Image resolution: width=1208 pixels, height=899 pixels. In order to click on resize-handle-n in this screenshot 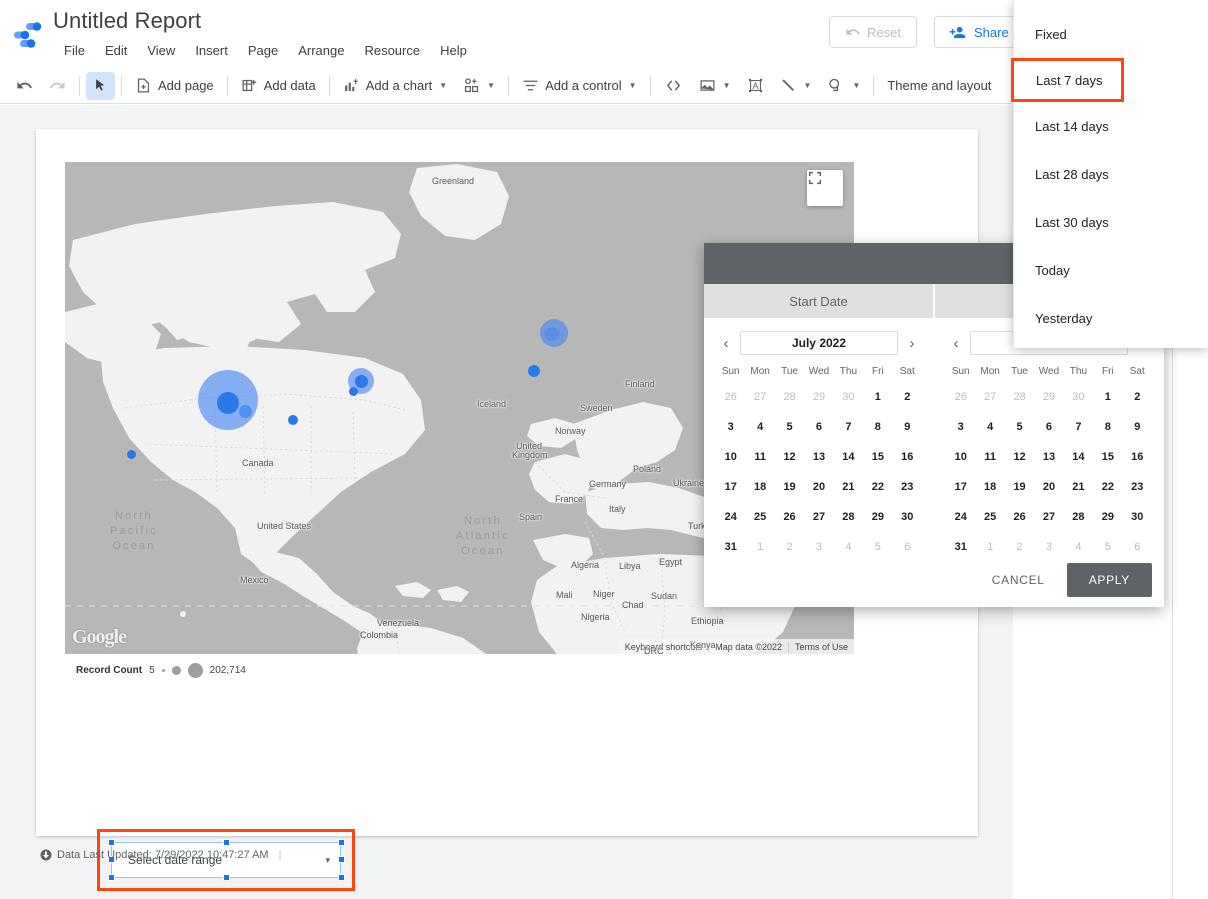, I will do `click(226, 842)`.